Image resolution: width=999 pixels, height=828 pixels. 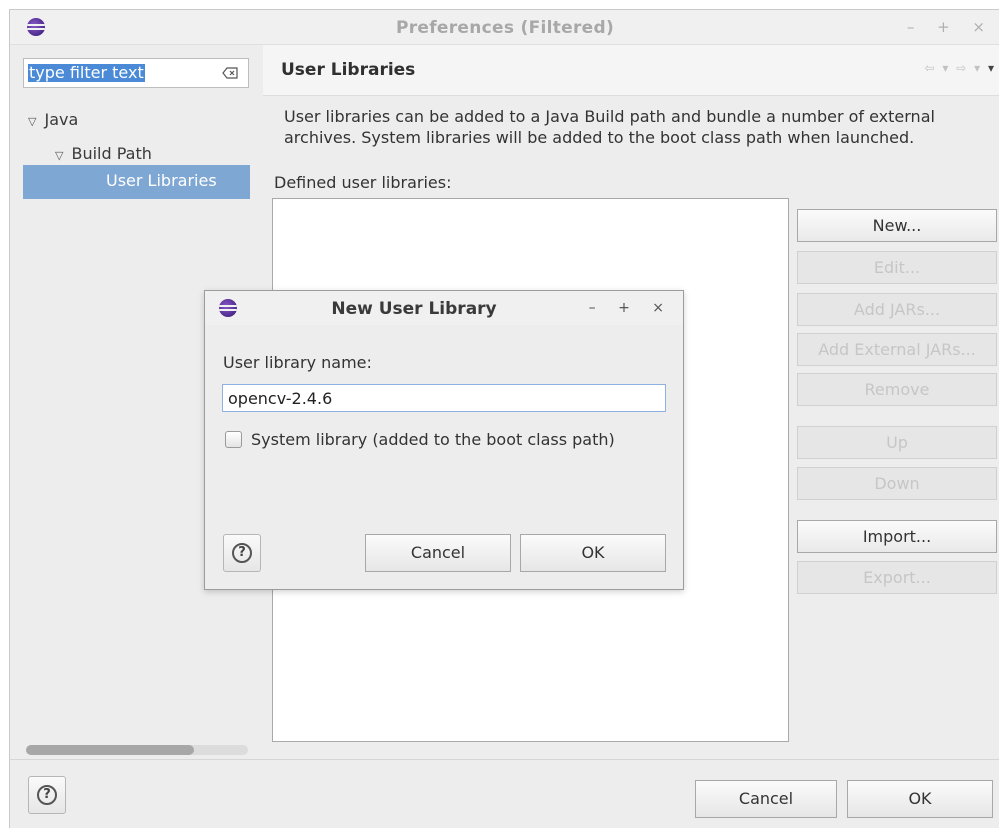 I want to click on back-arrow-icon: ⇦, so click(x=930, y=68).